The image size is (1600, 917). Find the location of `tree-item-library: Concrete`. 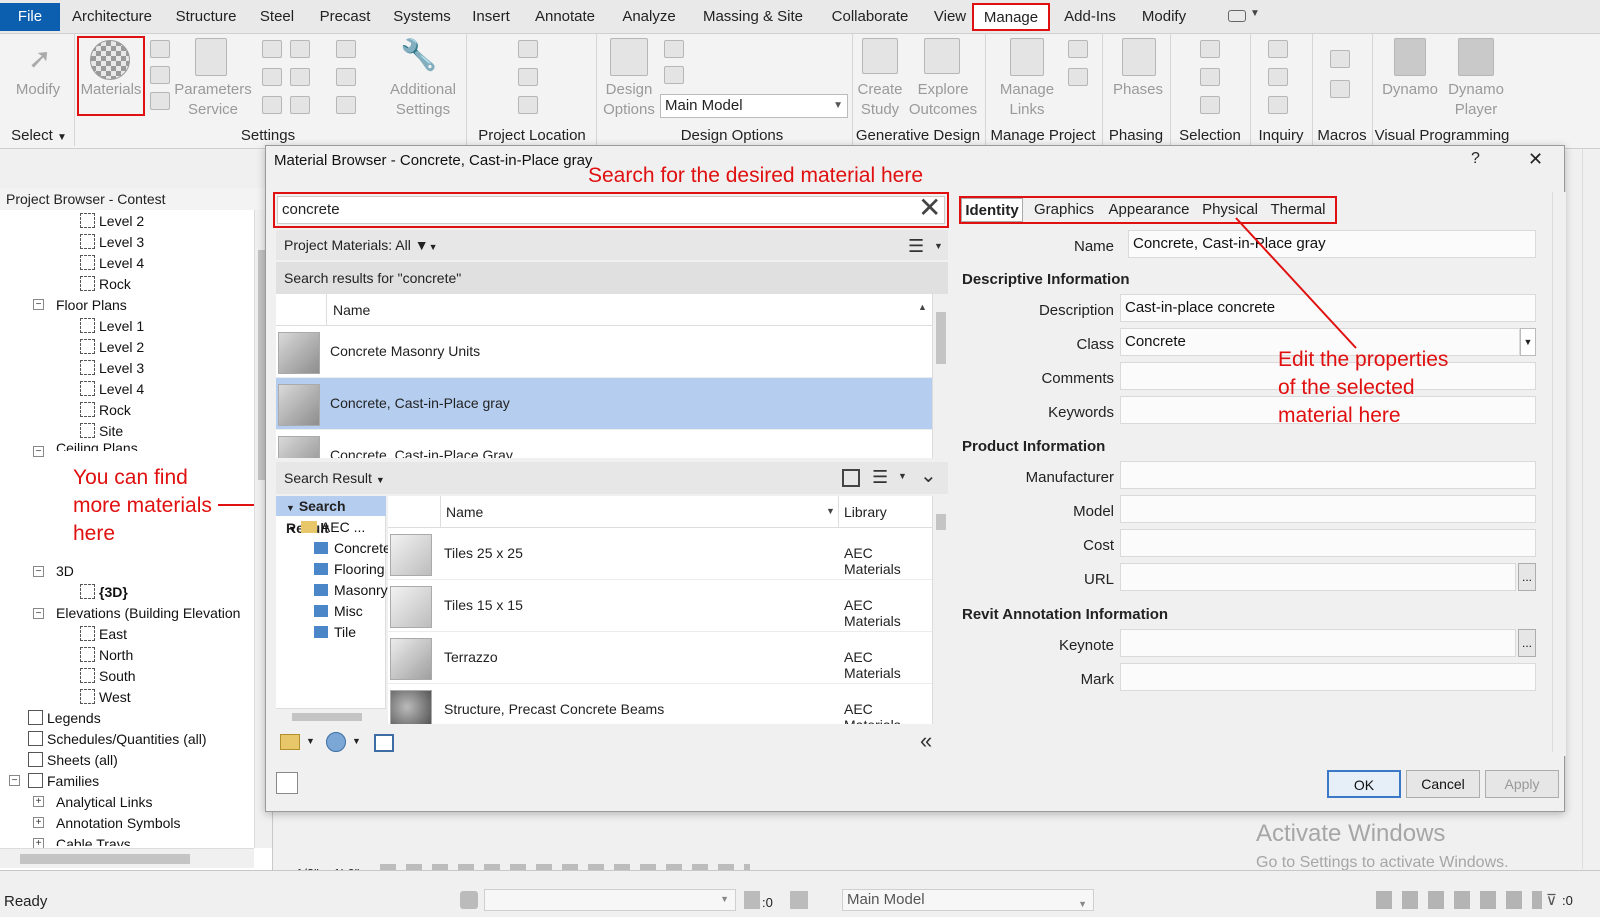

tree-item-library: Concrete is located at coordinates (352, 548).